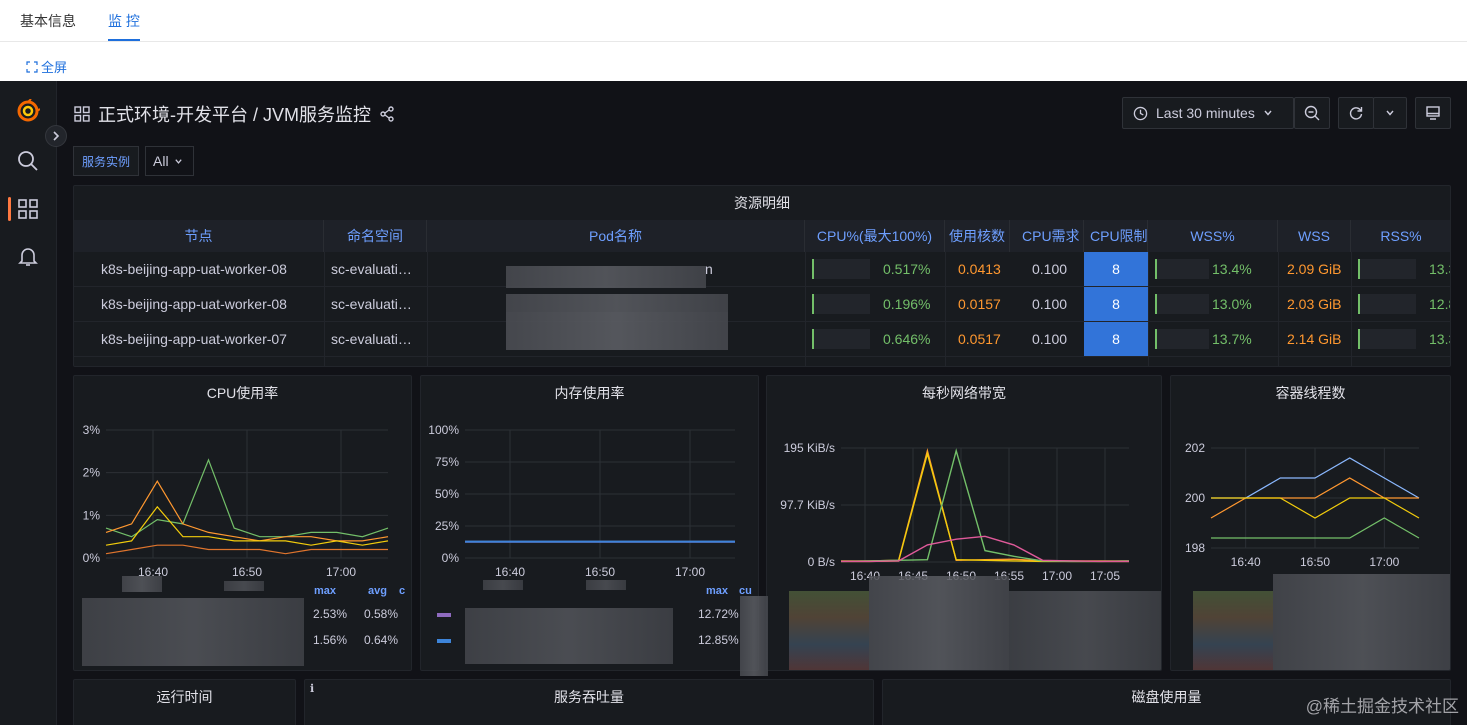 This screenshot has width=1467, height=725. I want to click on refresh-interval-dropdown, so click(1390, 113).